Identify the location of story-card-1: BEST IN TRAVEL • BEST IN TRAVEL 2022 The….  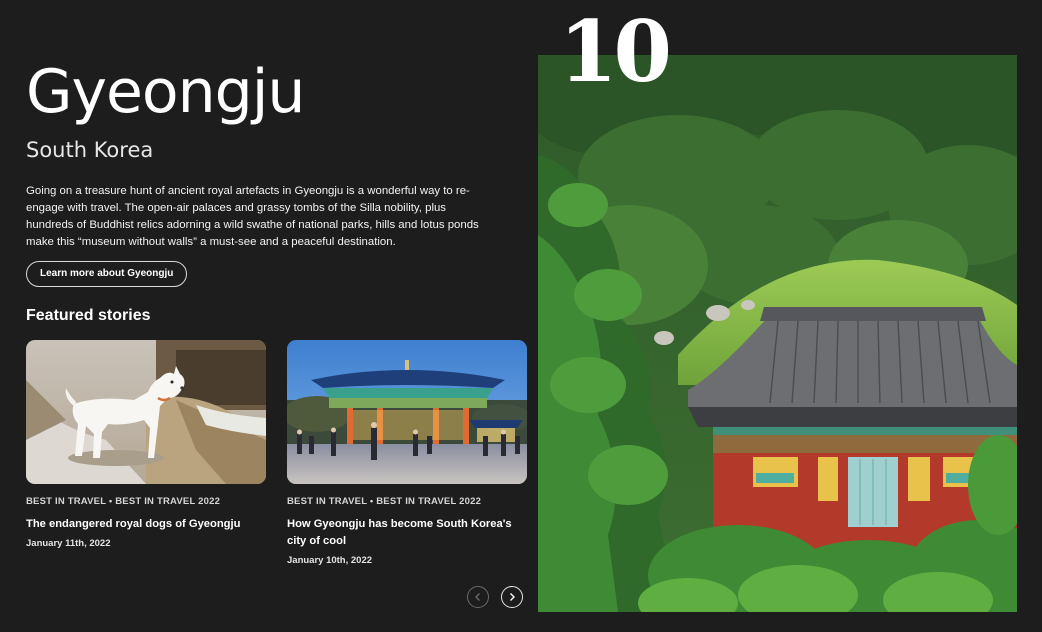
(146, 444).